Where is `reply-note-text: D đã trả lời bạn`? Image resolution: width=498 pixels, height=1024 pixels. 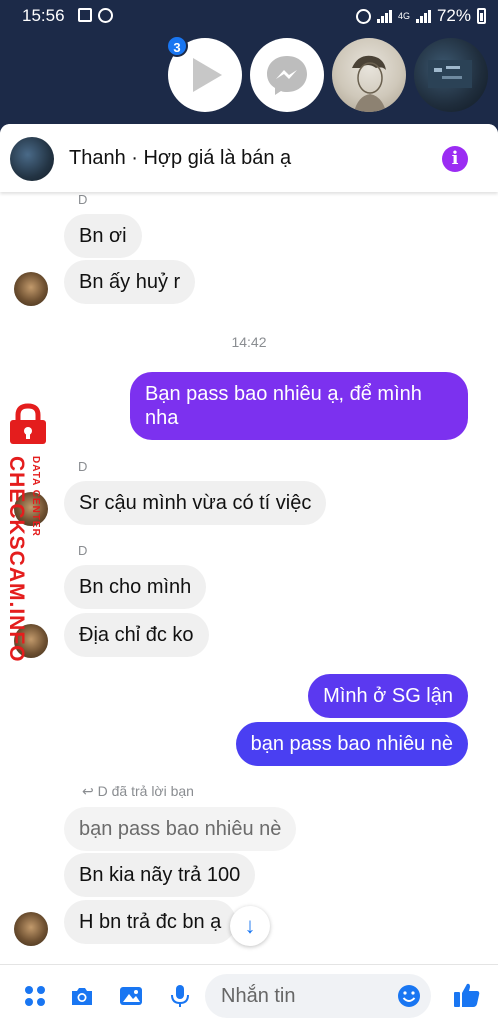 reply-note-text: D đã trả lời bạn is located at coordinates (145, 791).